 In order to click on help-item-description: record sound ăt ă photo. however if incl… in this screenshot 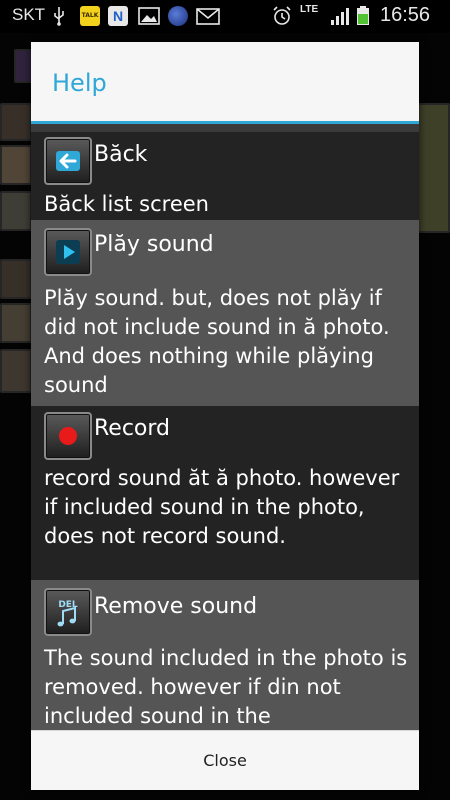, I will do `click(222, 507)`.